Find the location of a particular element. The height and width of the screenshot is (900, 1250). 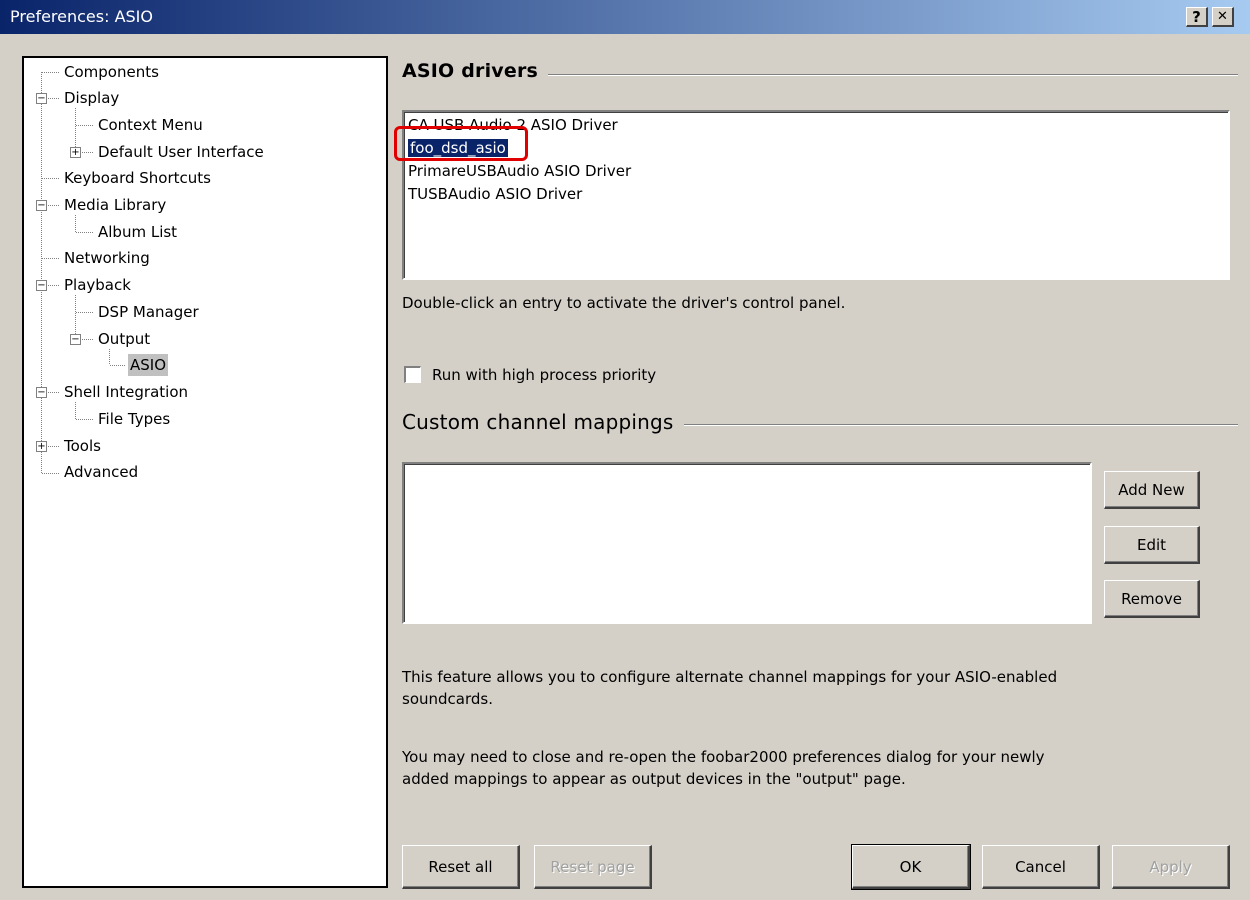

tree-item-dsp-manager: DSP Manager is located at coordinates (148, 312).